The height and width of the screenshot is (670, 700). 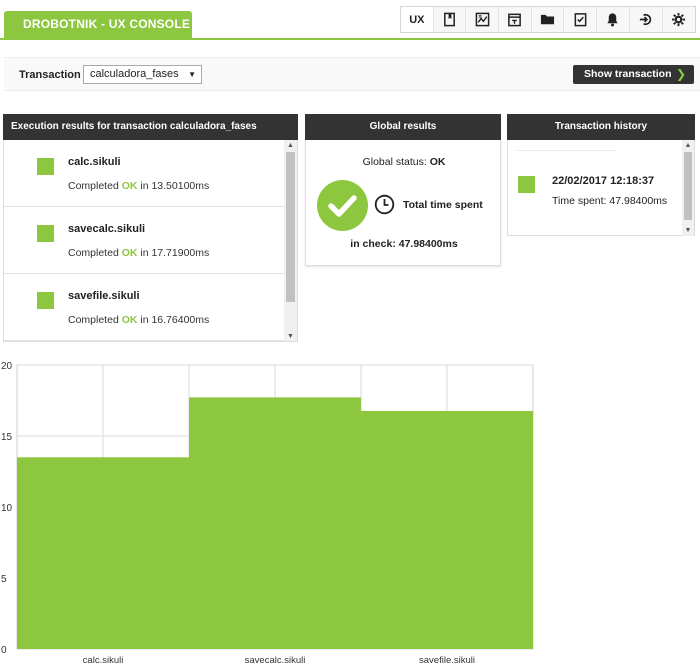 What do you see at coordinates (192, 74) in the screenshot?
I see `chevron-down-icon: ▼` at bounding box center [192, 74].